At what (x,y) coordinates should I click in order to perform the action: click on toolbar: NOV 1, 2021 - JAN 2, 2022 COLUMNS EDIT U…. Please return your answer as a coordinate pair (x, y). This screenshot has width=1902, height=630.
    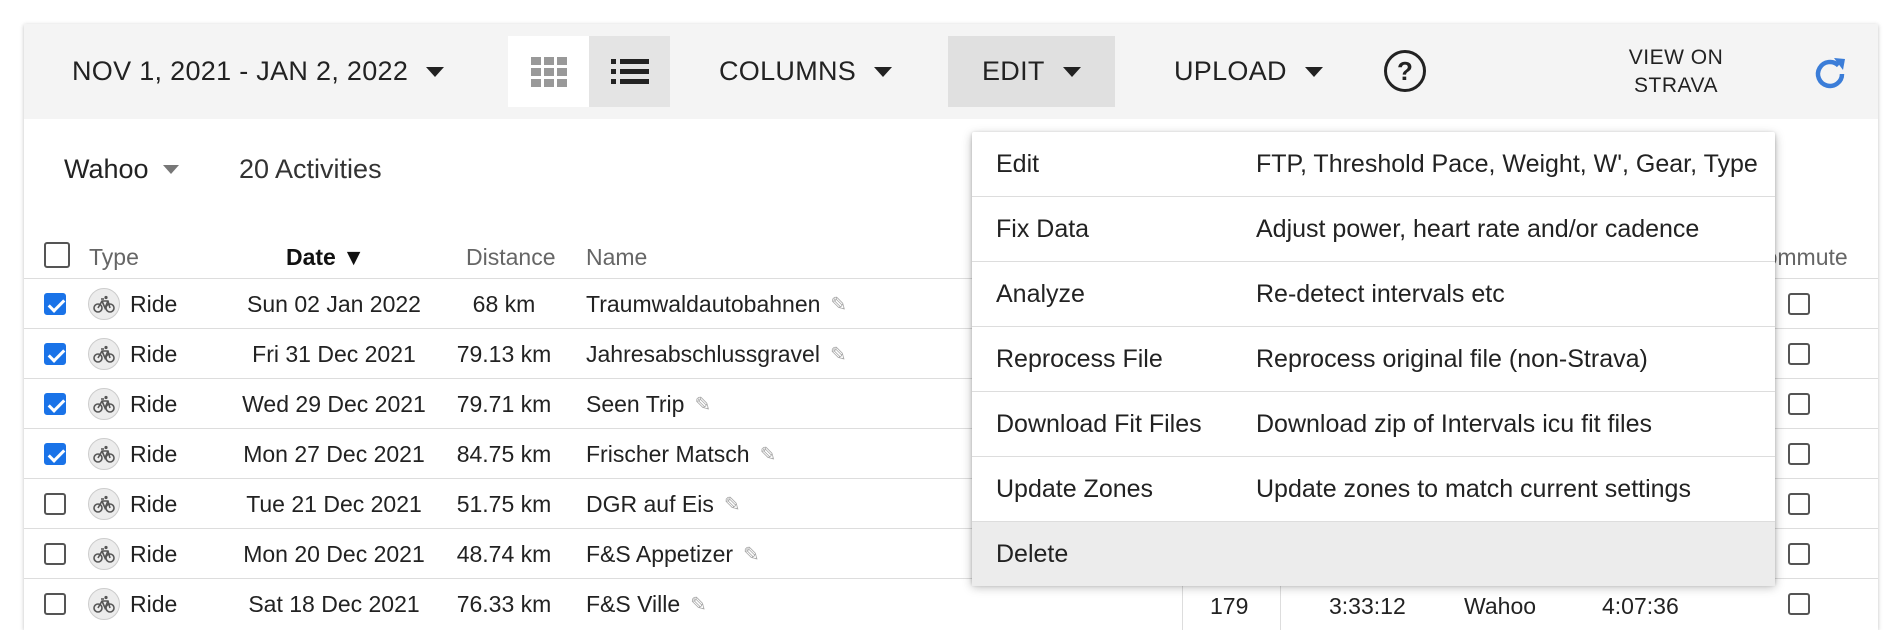
    Looking at the image, I should click on (951, 71).